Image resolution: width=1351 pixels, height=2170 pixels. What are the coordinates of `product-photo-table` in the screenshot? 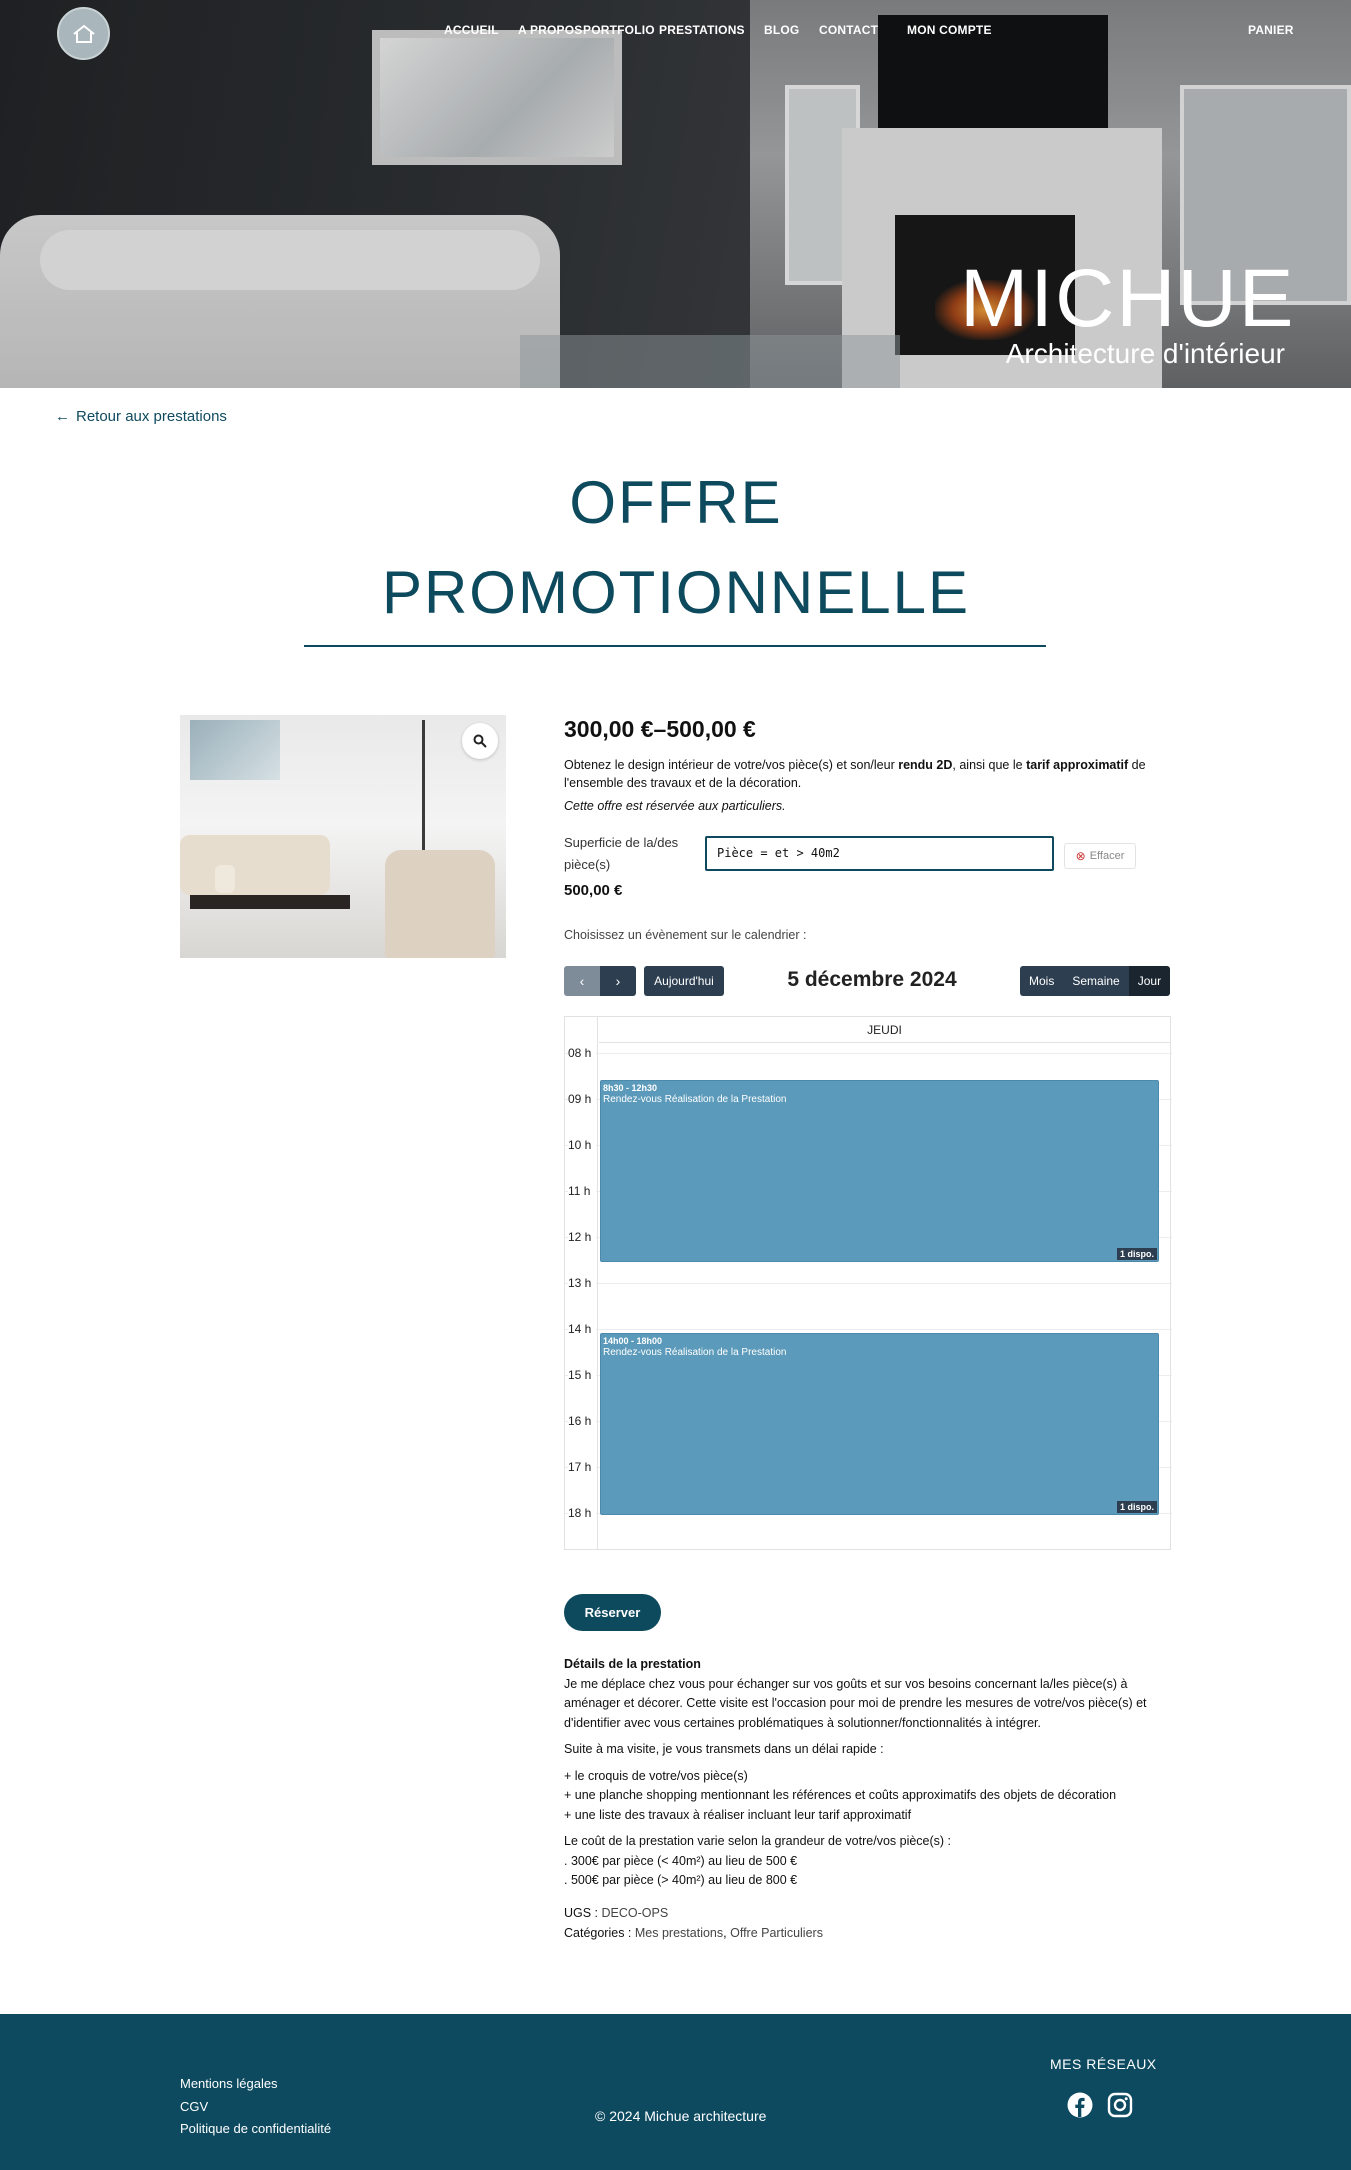 It's located at (270, 902).